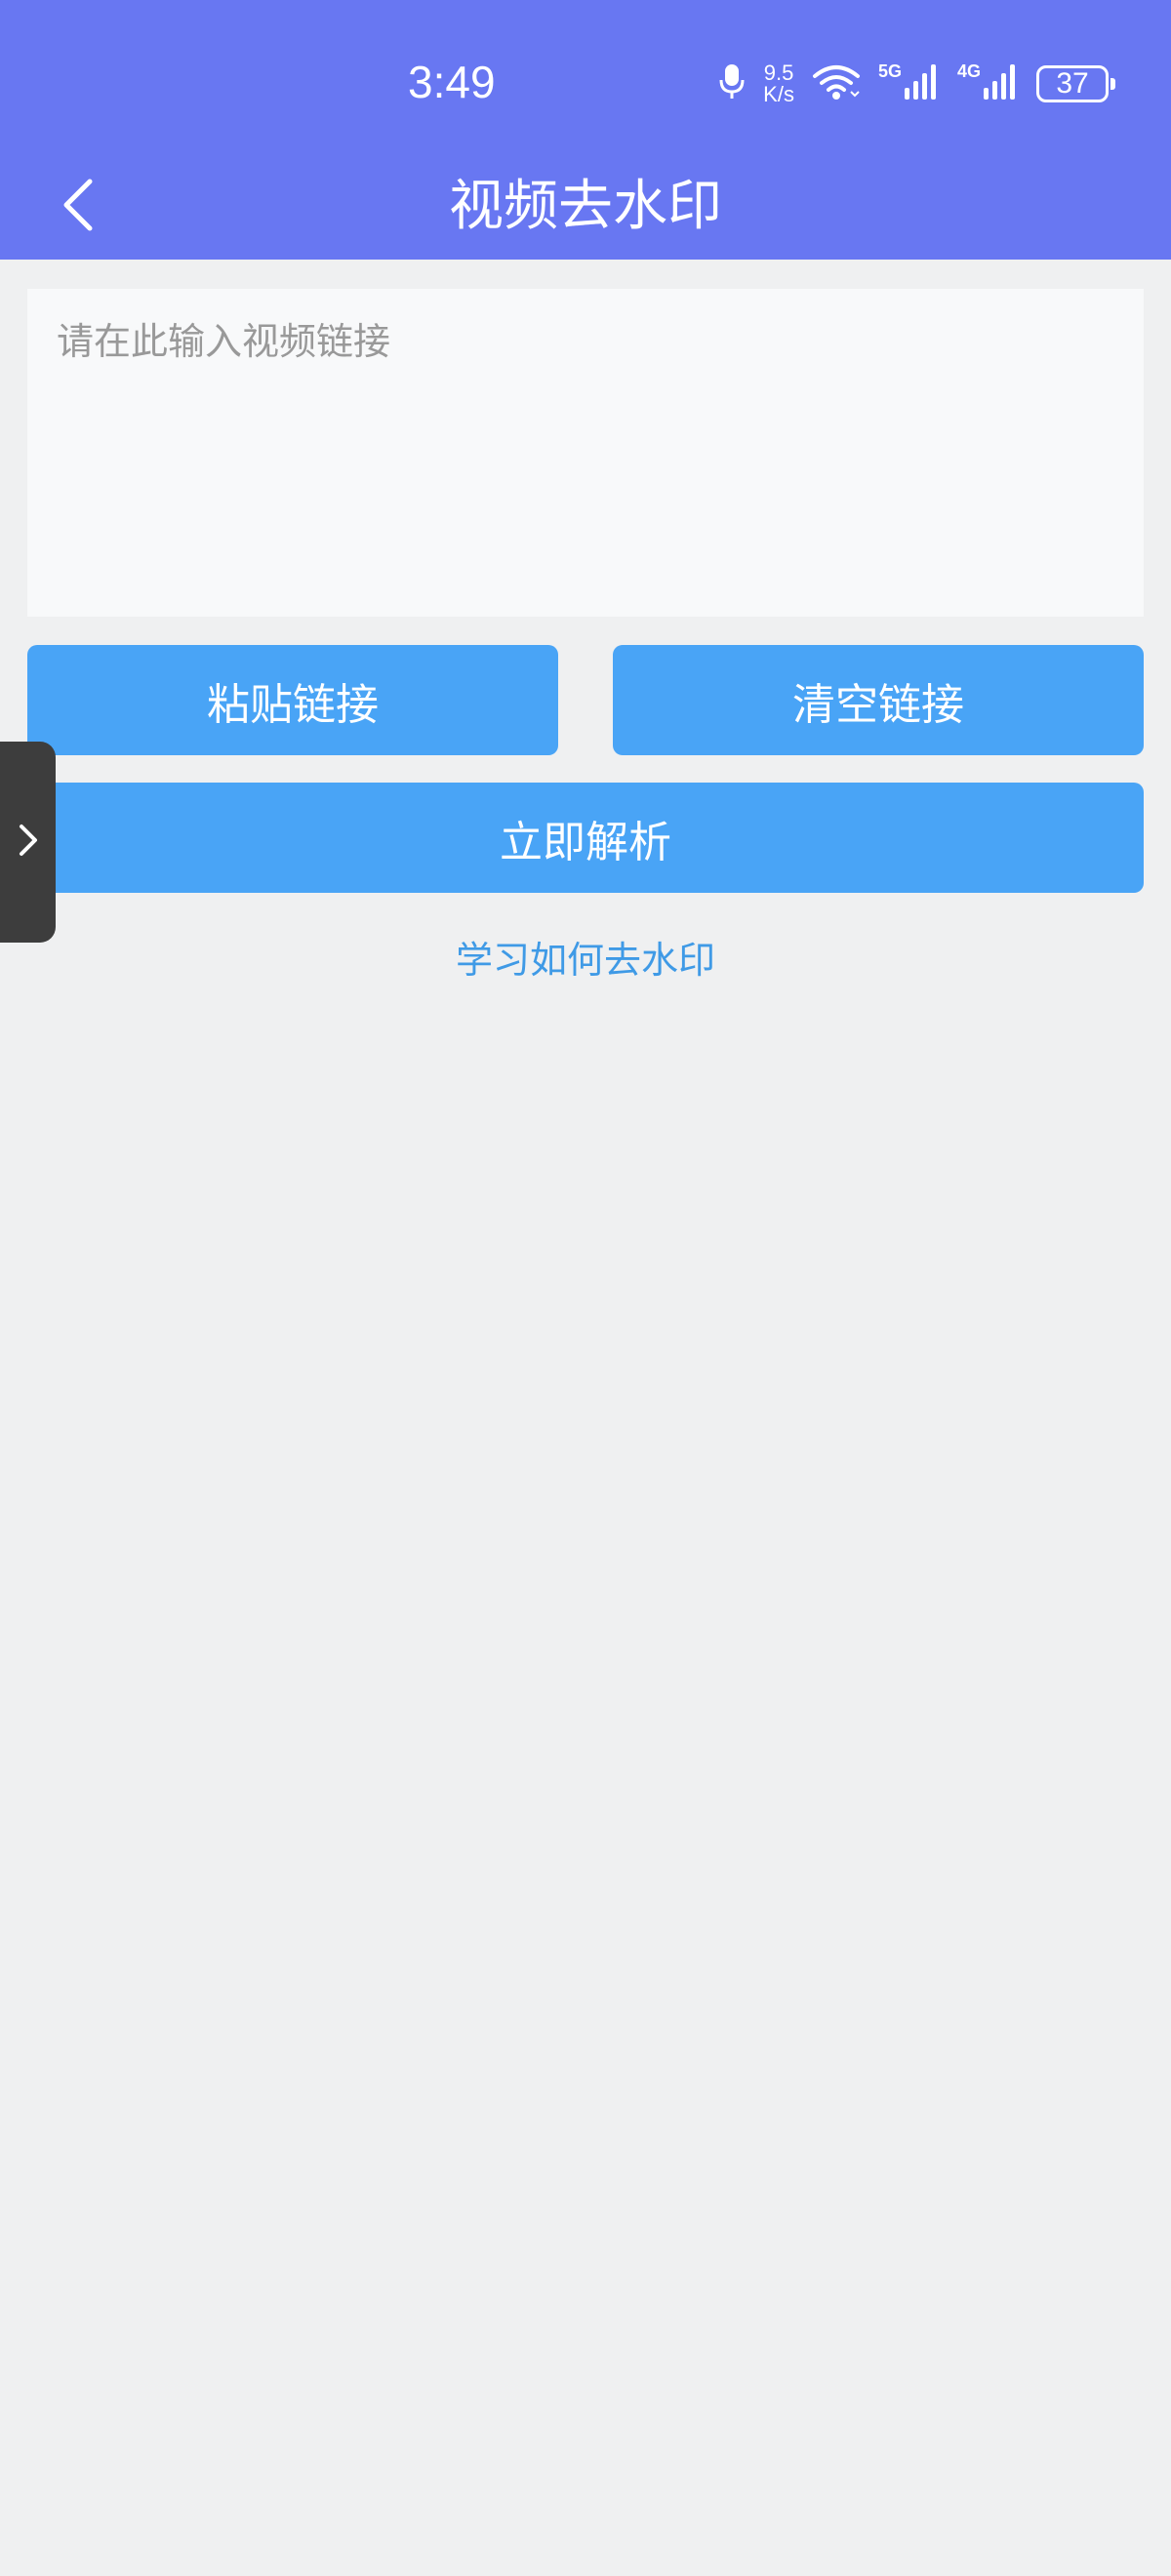 This screenshot has width=1171, height=2576. Describe the element at coordinates (585, 453) in the screenshot. I see `video-link-input` at that location.